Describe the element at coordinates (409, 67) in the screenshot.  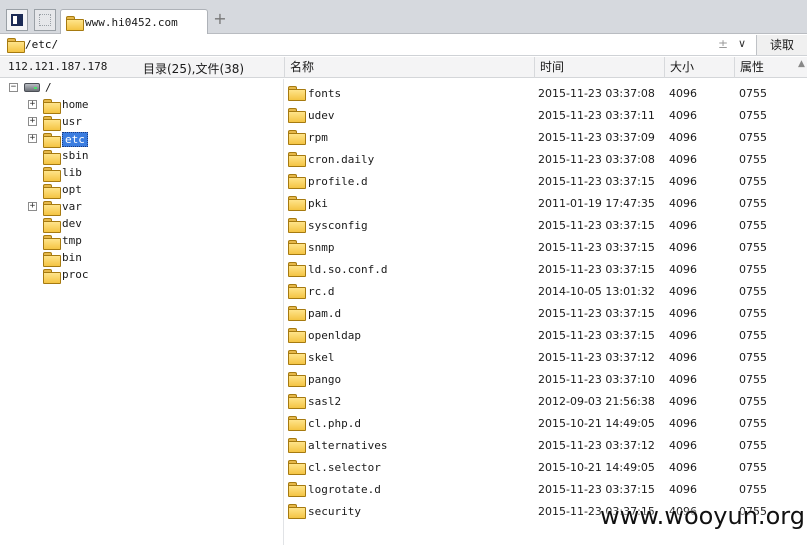
I see `column-header-name: 名称` at that location.